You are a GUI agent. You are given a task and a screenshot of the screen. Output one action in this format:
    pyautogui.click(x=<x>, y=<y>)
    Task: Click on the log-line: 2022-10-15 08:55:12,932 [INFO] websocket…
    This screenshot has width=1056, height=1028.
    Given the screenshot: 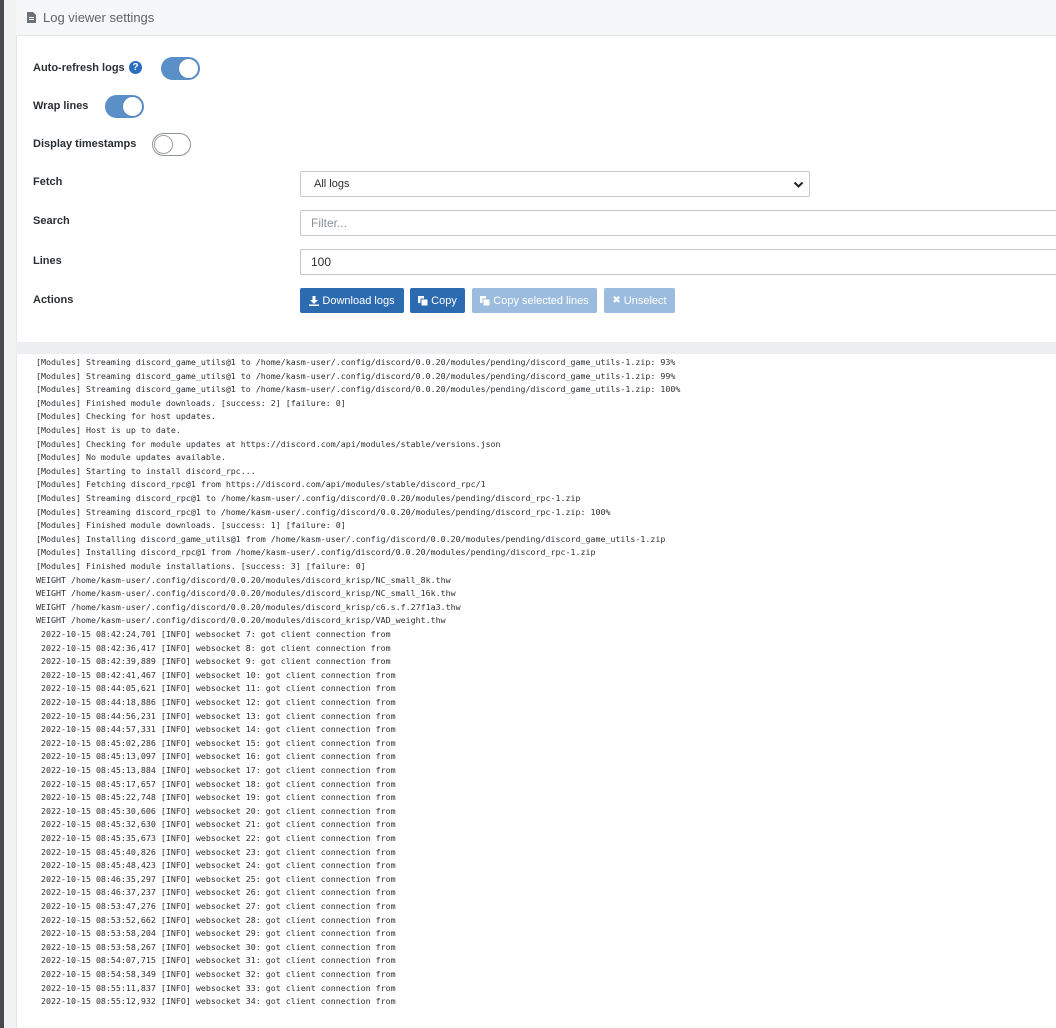 What is the action you would take?
    pyautogui.click(x=216, y=1002)
    